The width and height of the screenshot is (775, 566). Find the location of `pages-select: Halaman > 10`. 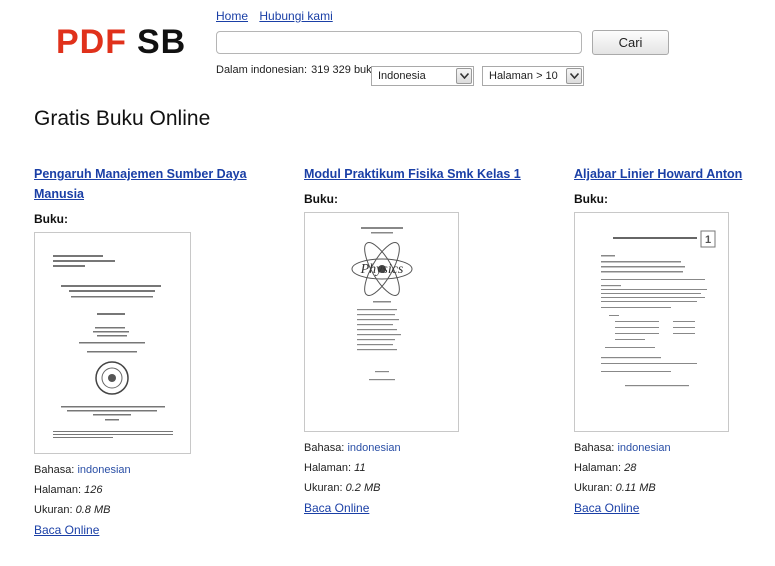

pages-select: Halaman > 10 is located at coordinates (533, 76).